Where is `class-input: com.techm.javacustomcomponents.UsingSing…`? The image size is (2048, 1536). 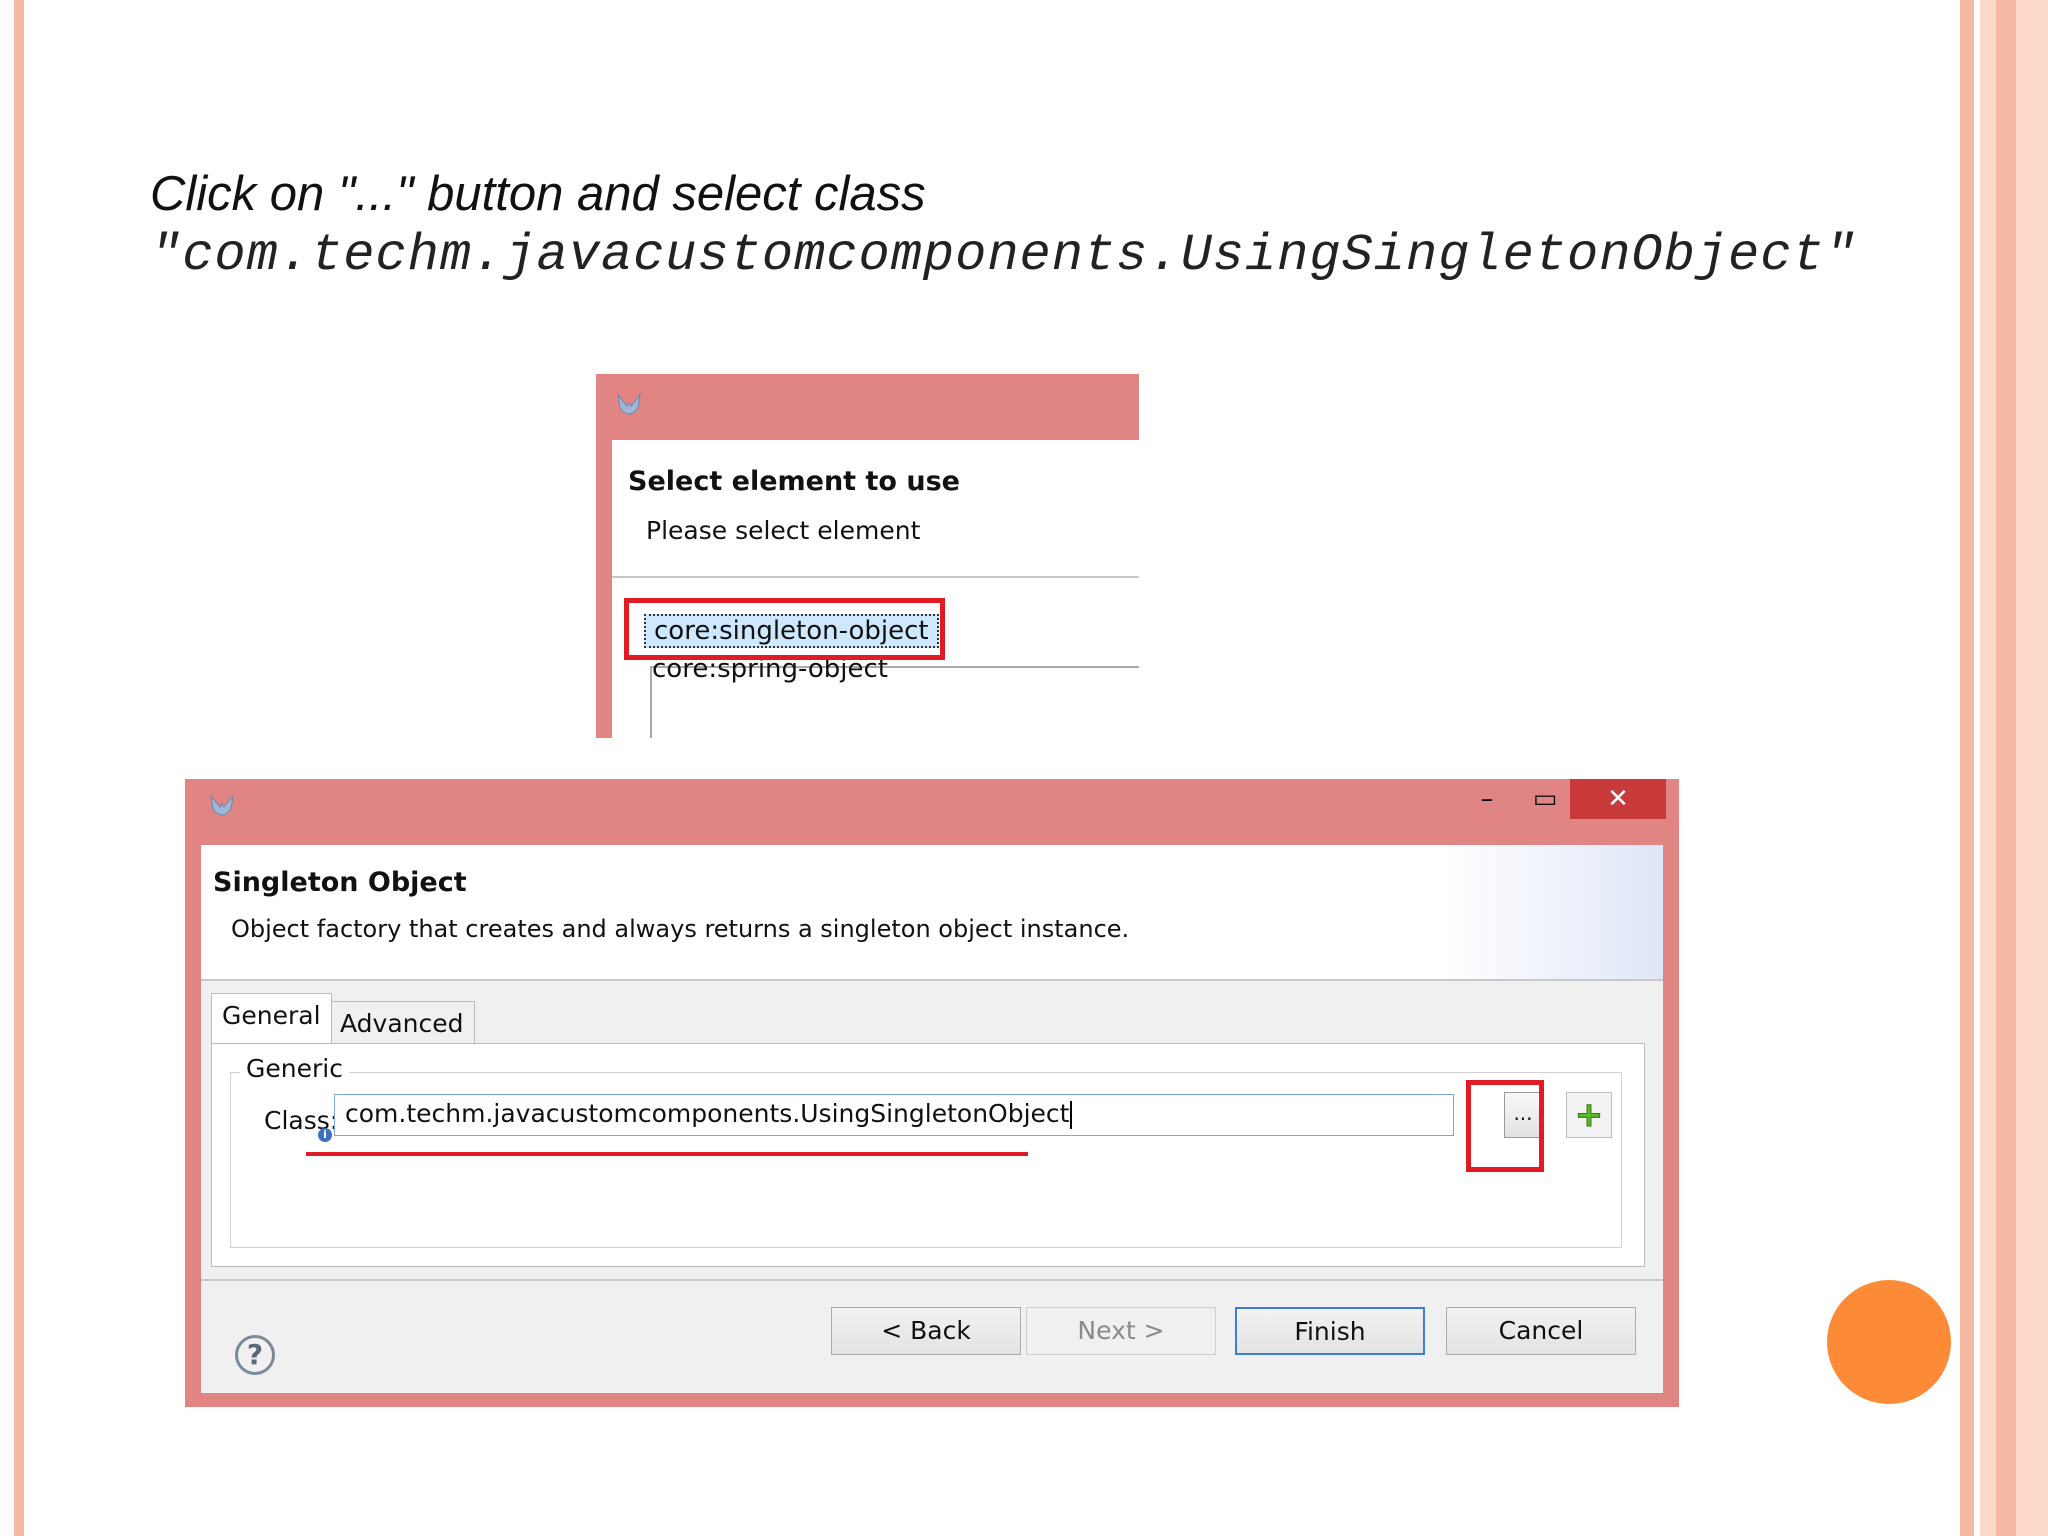
class-input: com.techm.javacustomcomponents.UsingSing… is located at coordinates (894, 1115).